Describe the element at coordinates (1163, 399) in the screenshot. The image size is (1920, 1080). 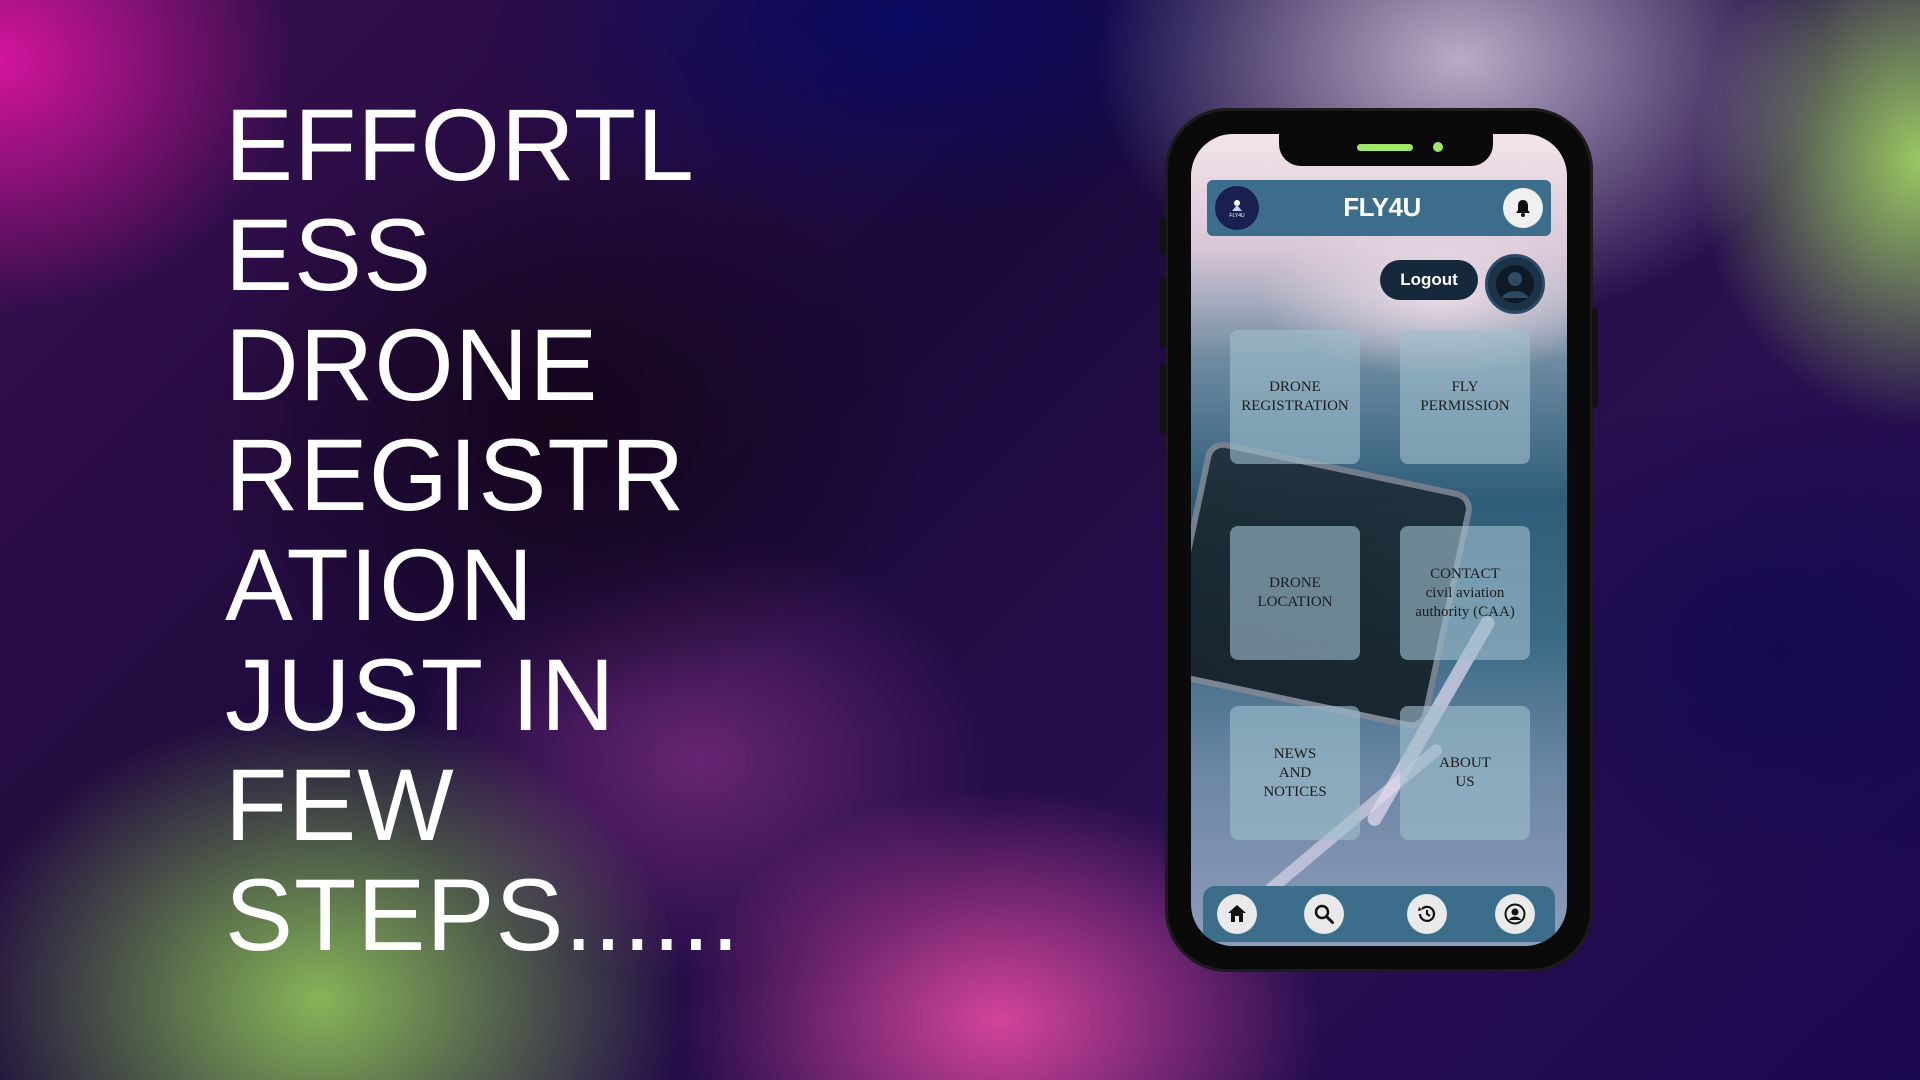
I see `volume-down-button` at that location.